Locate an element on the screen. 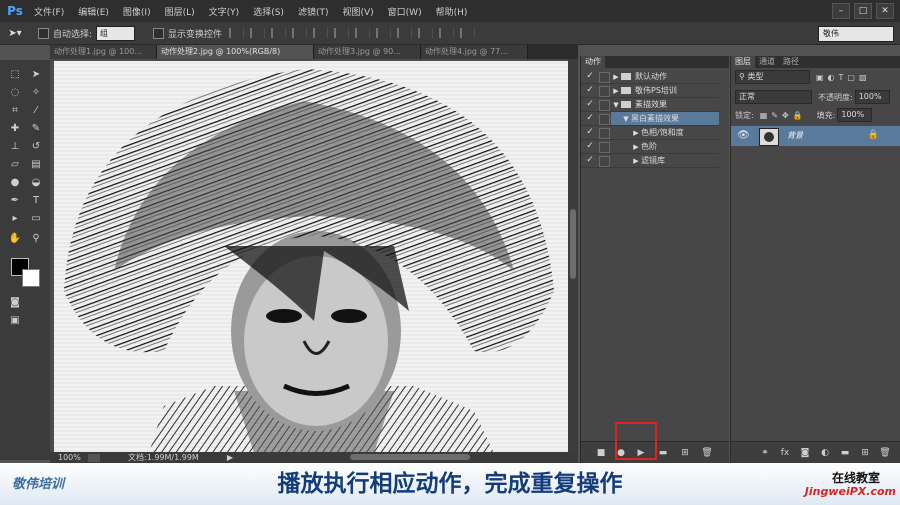 The width and height of the screenshot is (900, 505). layer-name: 背景 is located at coordinates (795, 135).